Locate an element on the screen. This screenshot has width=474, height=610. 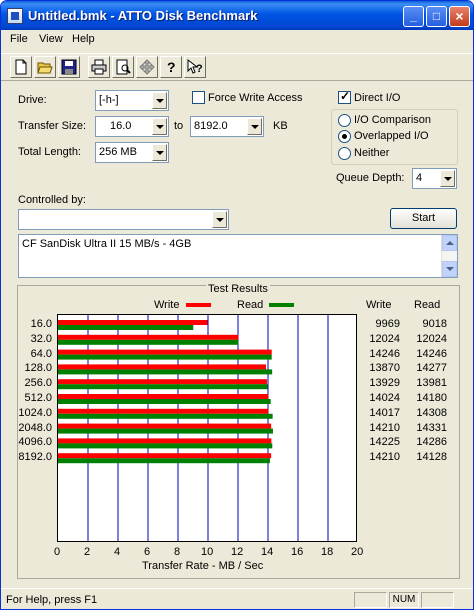
menu-help: Help is located at coordinates (83, 39).